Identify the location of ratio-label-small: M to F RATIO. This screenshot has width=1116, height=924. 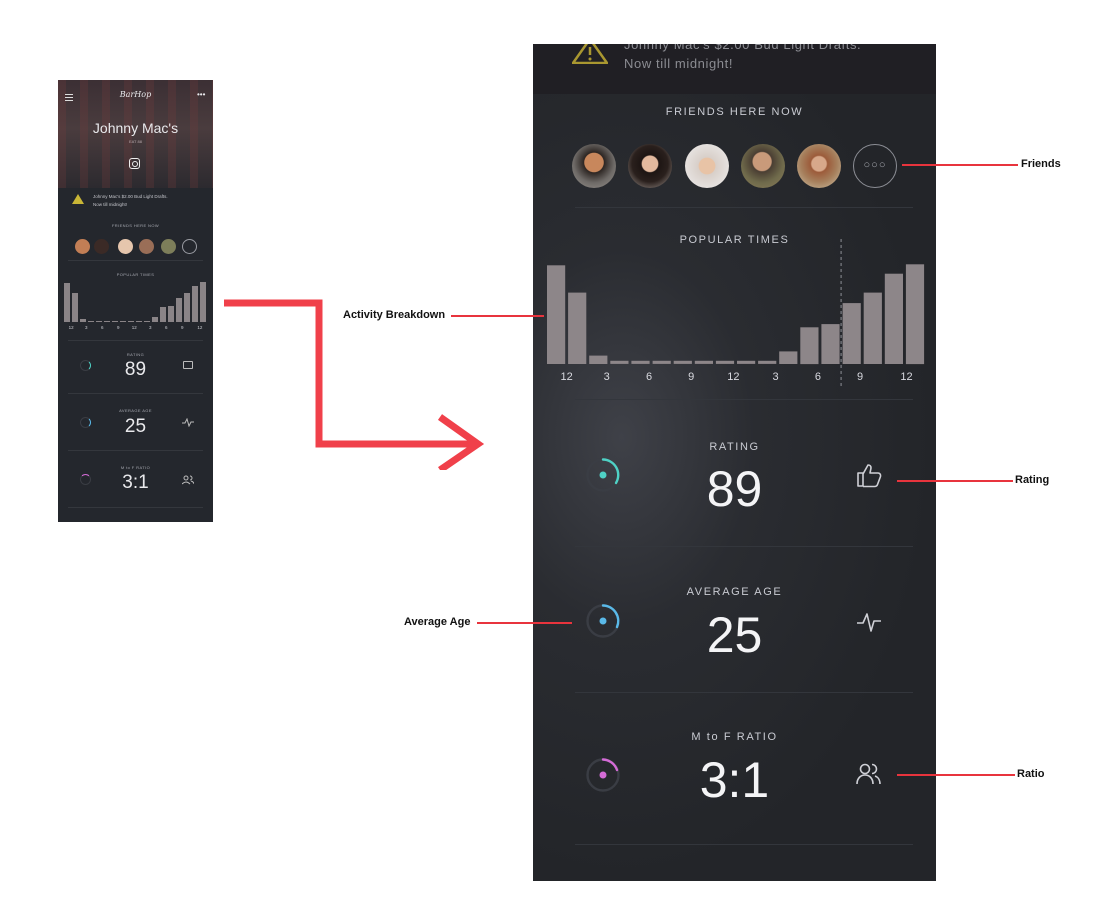
(135, 467).